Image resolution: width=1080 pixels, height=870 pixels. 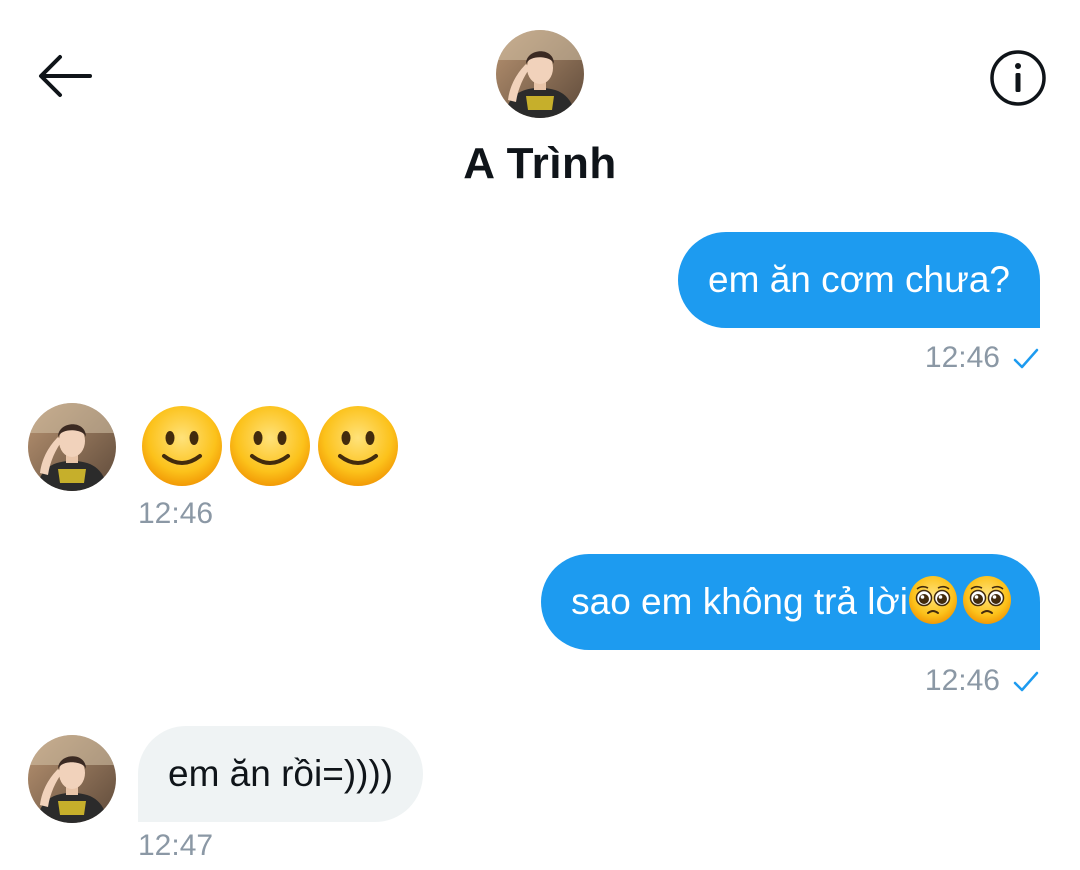 I want to click on conversation-info-button, so click(x=1018, y=80).